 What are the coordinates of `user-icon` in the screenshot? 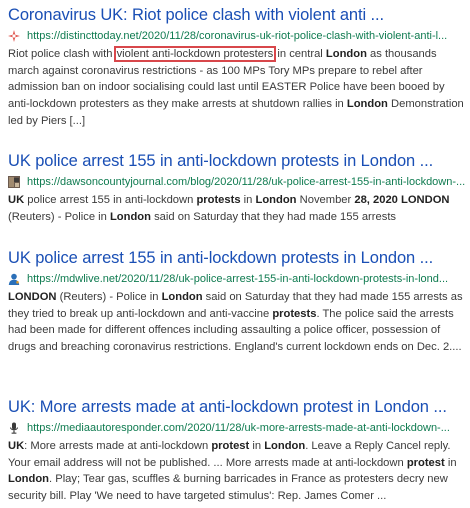 It's located at (14, 279).